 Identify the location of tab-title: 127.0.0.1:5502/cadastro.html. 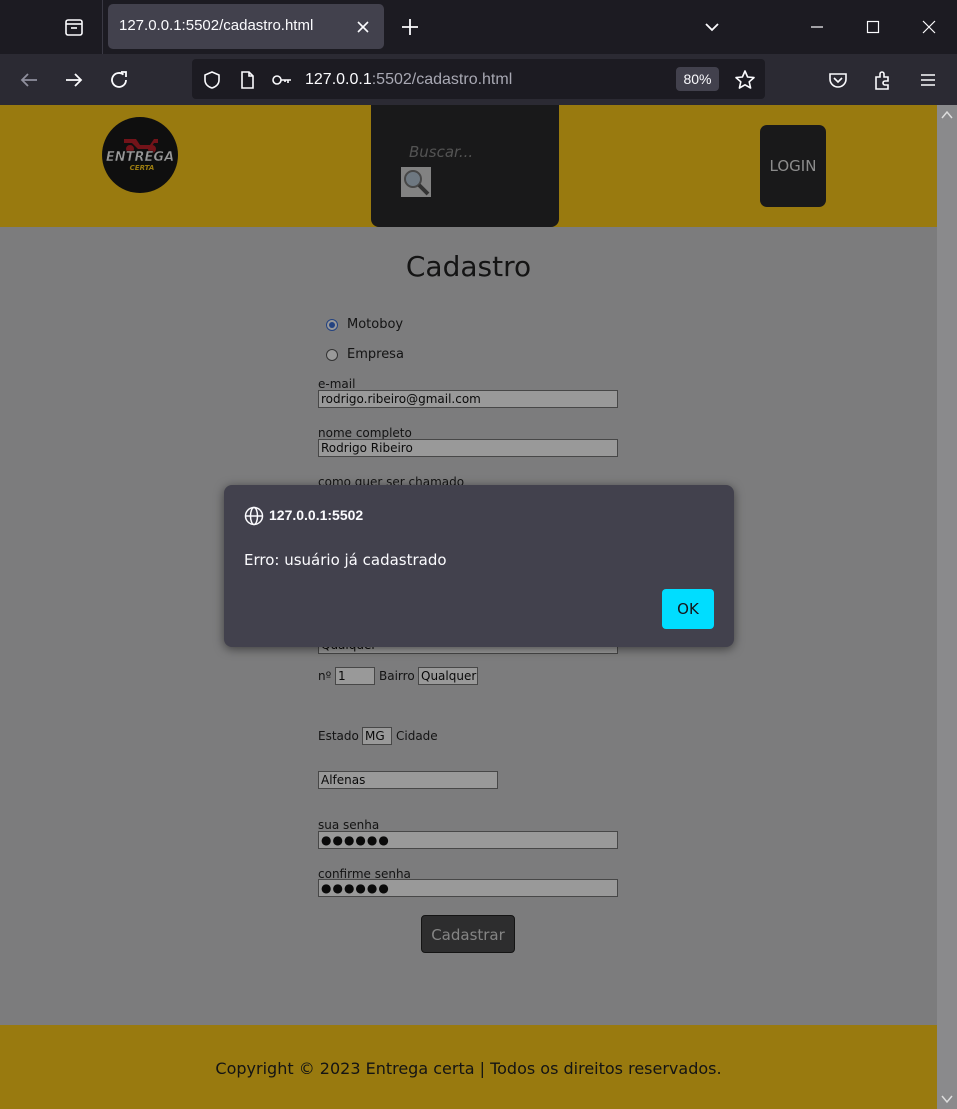
(216, 25).